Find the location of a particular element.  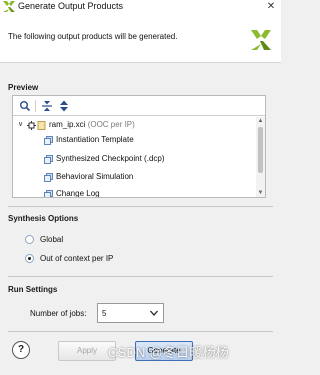

global-radio-label: Global is located at coordinates (51, 239).